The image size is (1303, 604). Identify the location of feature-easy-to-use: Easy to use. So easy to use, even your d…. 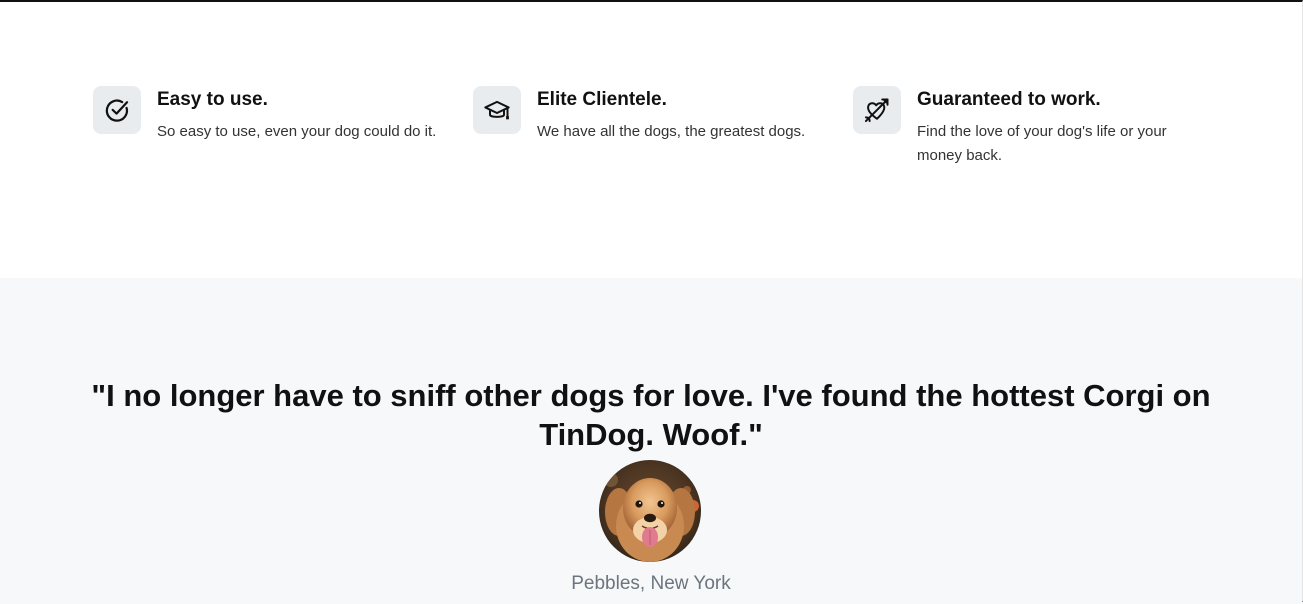
(273, 115).